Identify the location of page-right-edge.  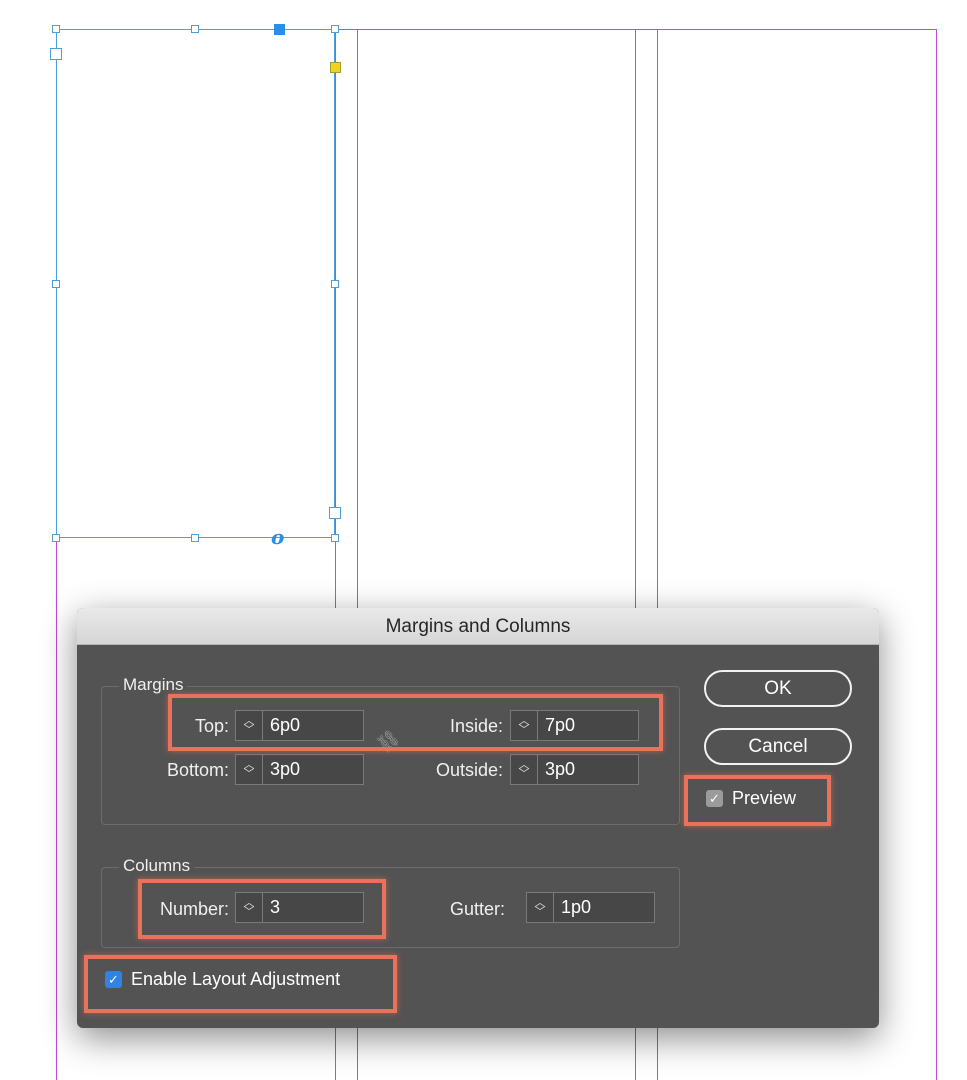
(936, 554).